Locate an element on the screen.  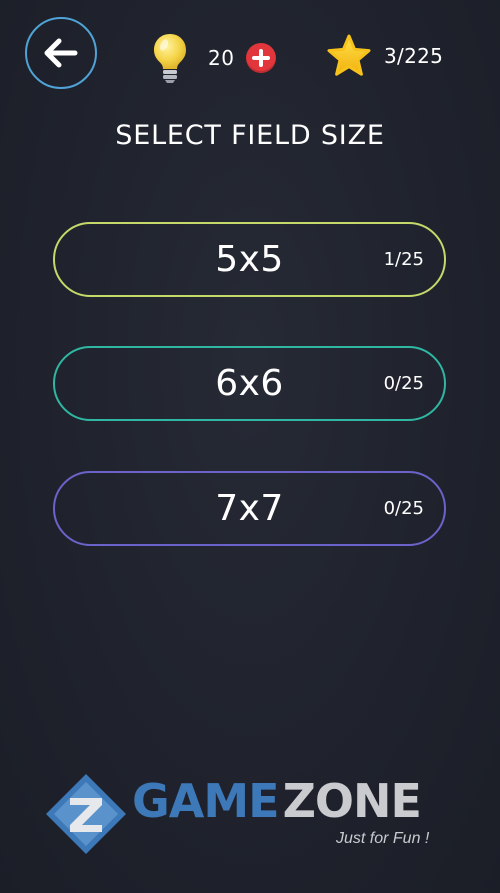
arrow-left-icon is located at coordinates (61, 53).